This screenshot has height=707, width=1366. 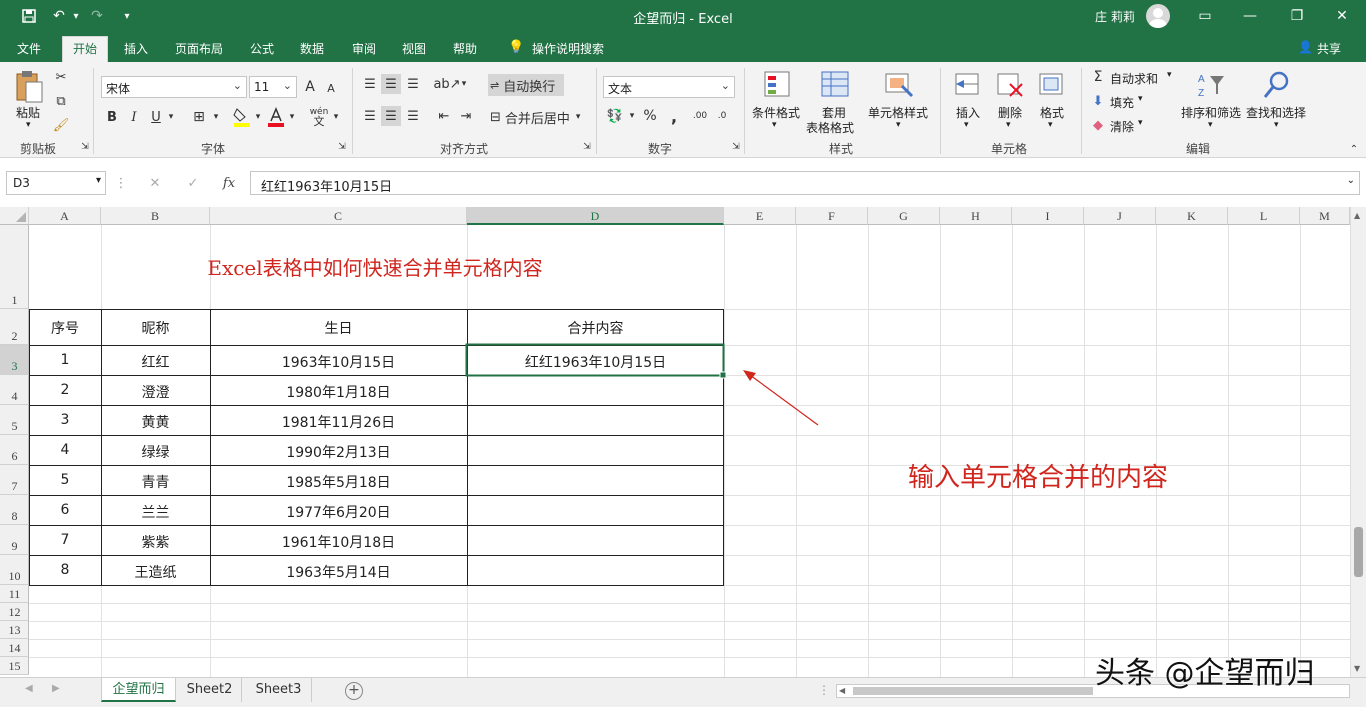 What do you see at coordinates (65, 360) in the screenshot?
I see `table-cell: 1` at bounding box center [65, 360].